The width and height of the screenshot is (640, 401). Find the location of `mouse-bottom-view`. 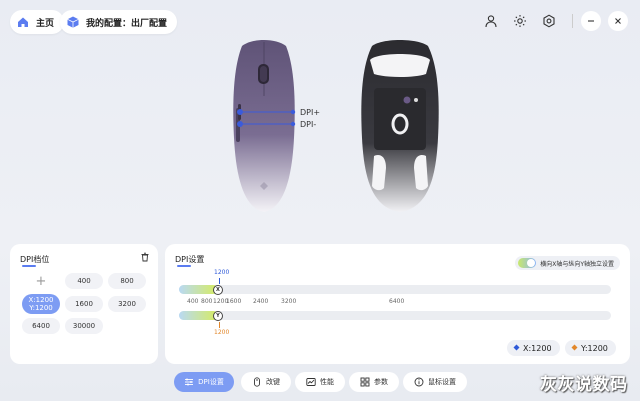

mouse-bottom-view is located at coordinates (400, 126).